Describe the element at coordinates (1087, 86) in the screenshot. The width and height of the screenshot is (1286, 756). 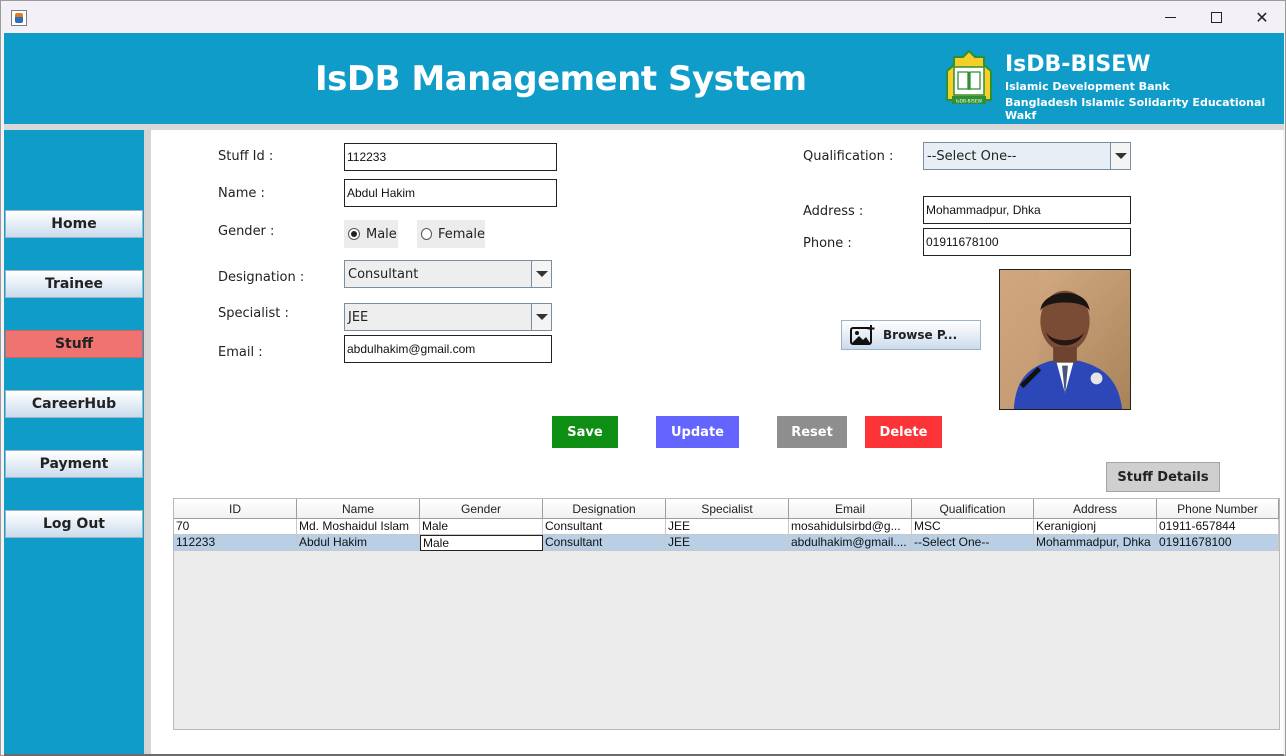
I see `org-subtitle-1: Islamic Development Bank` at that location.